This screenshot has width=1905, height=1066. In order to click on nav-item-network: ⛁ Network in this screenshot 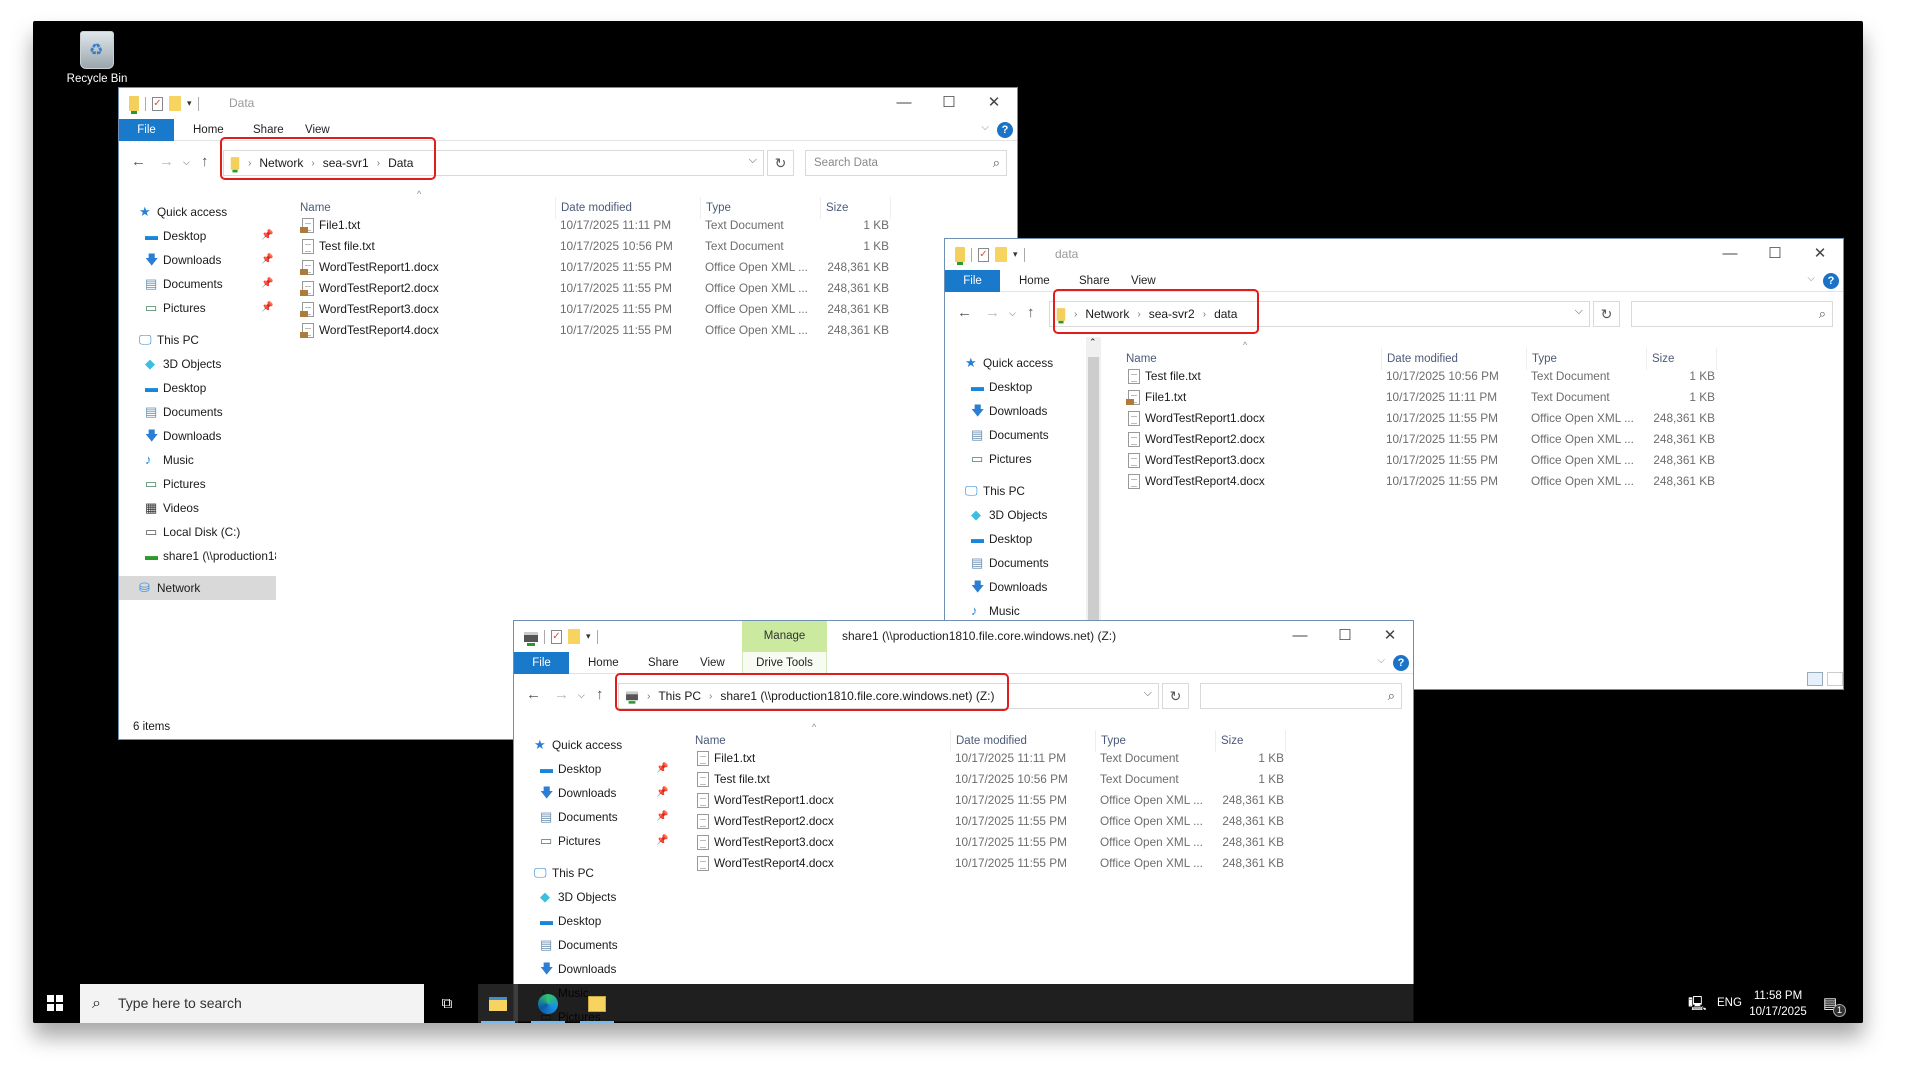, I will do `click(197, 588)`.